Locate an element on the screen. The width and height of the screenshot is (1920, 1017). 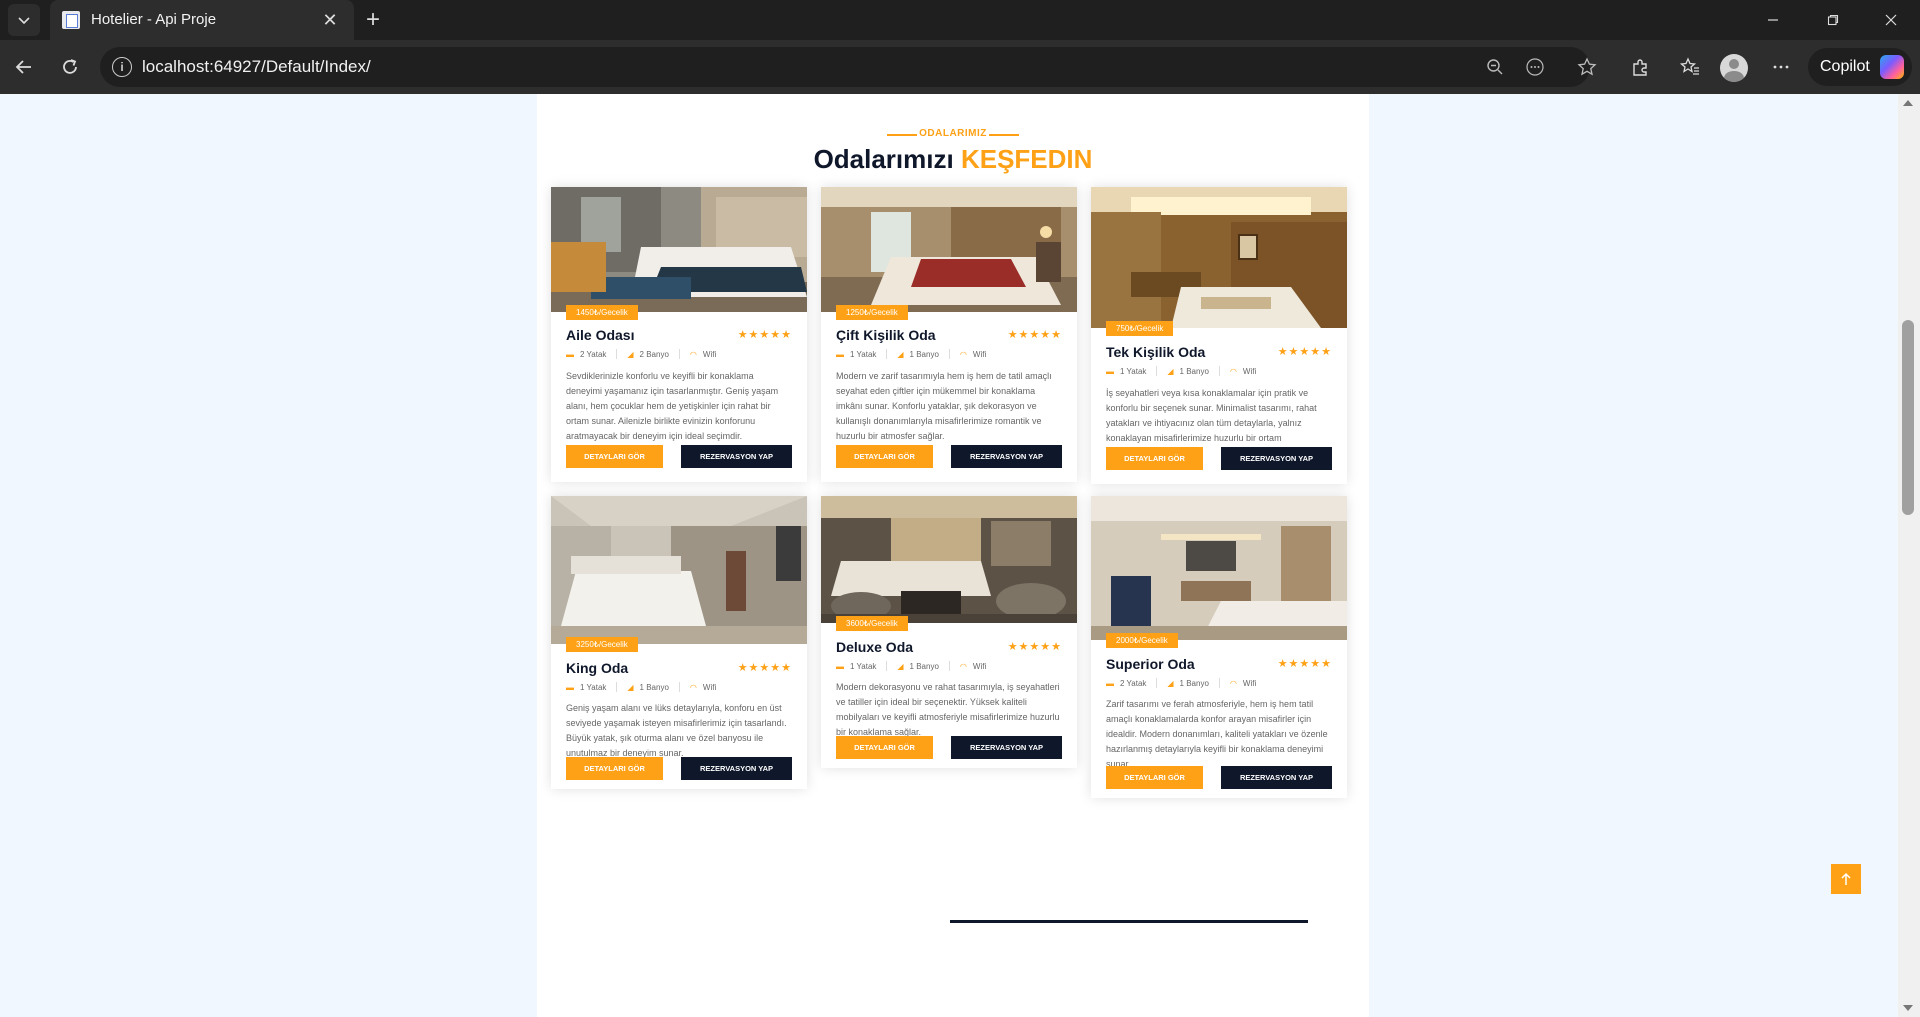
back-button is located at coordinates (24, 67).